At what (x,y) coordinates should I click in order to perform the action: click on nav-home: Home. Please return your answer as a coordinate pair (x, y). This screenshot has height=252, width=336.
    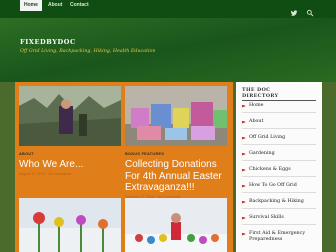
    Looking at the image, I should click on (31, 5).